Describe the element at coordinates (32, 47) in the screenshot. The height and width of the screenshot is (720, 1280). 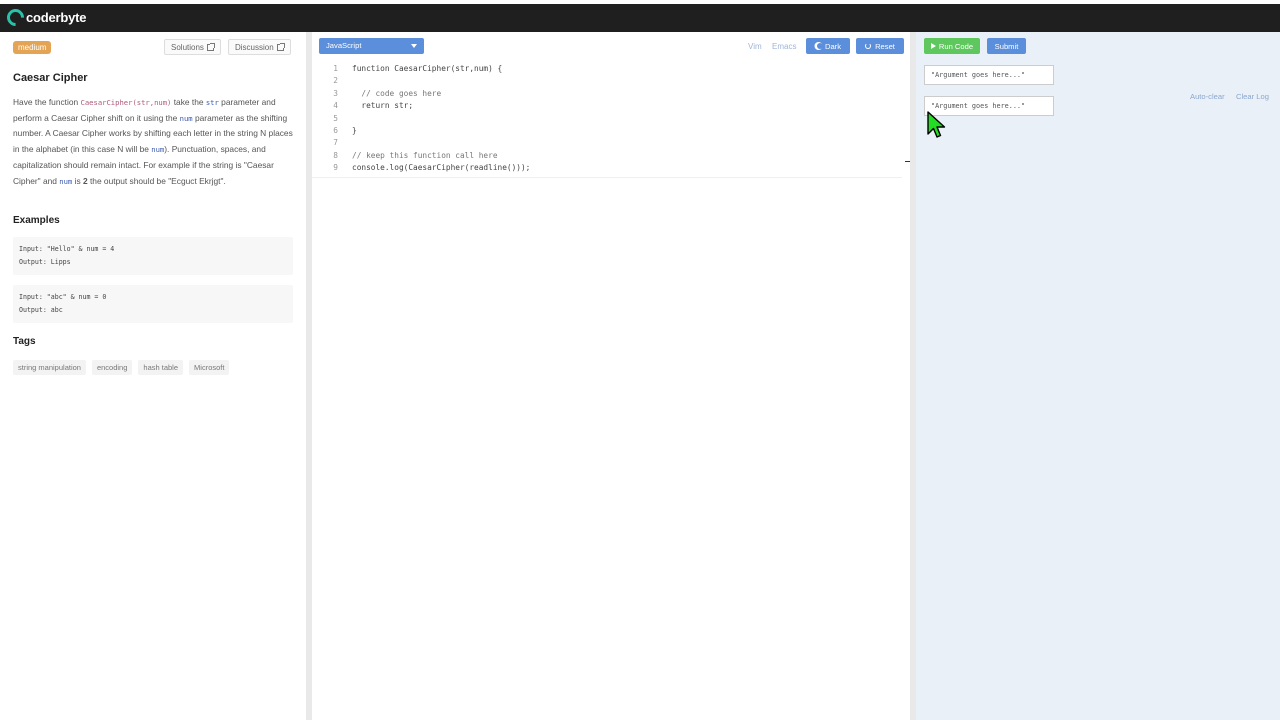
I see `difficulty-badge: medium` at that location.